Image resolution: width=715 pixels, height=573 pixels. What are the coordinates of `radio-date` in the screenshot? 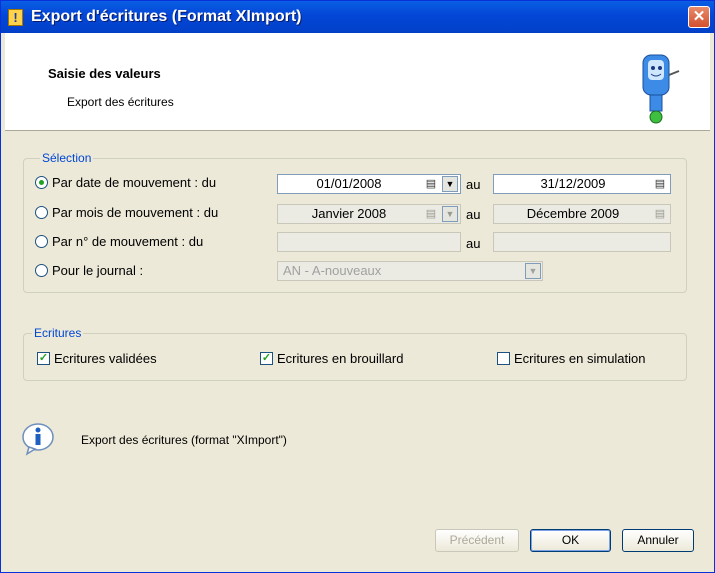 It's located at (41, 182).